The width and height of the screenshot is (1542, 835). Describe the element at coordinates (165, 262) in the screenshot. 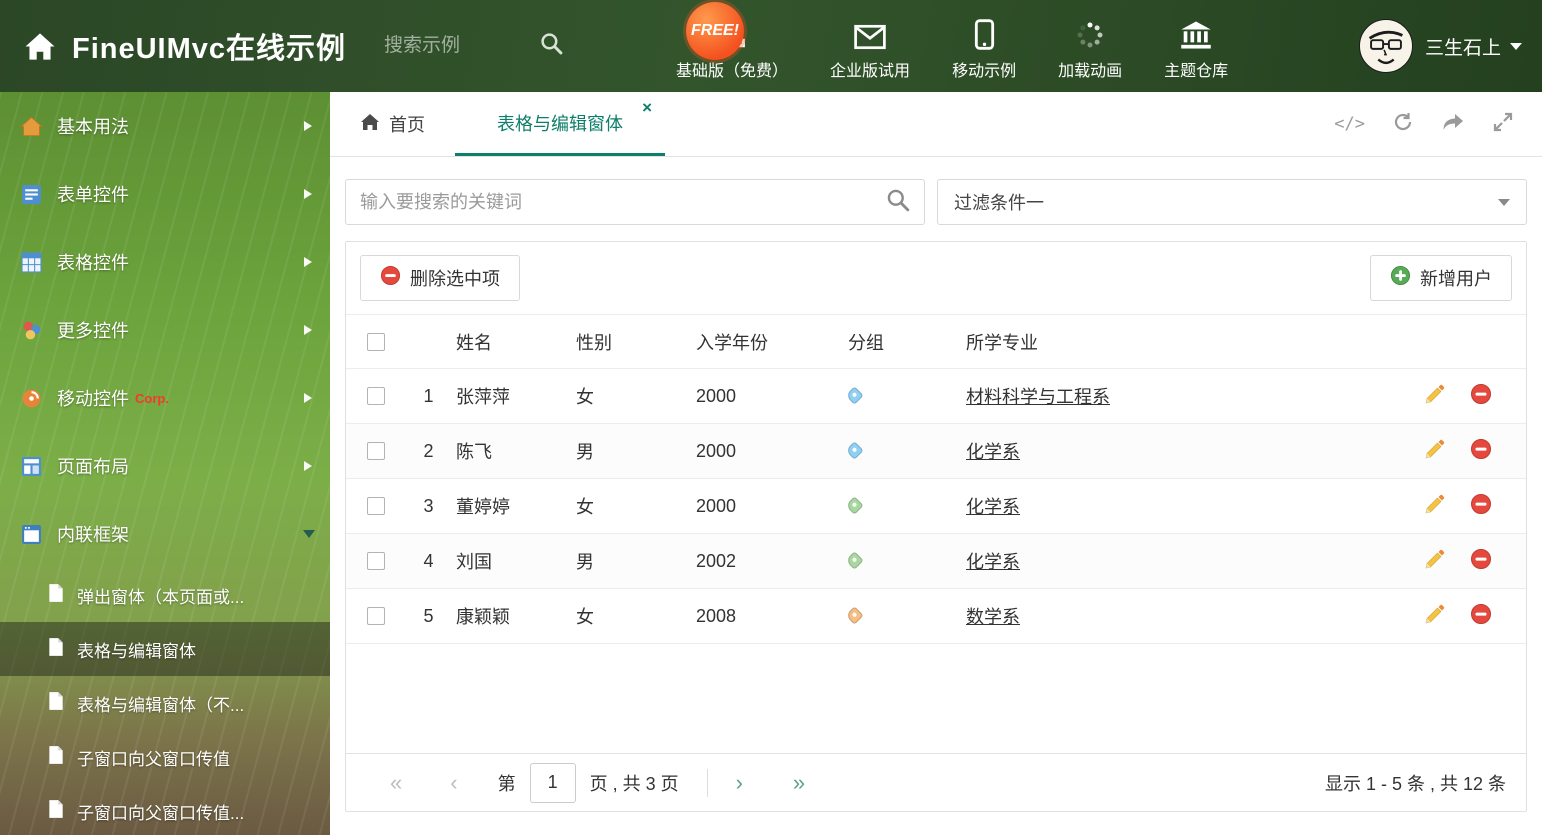

I see `sidebar-item-grid-controls: 表格控件` at that location.